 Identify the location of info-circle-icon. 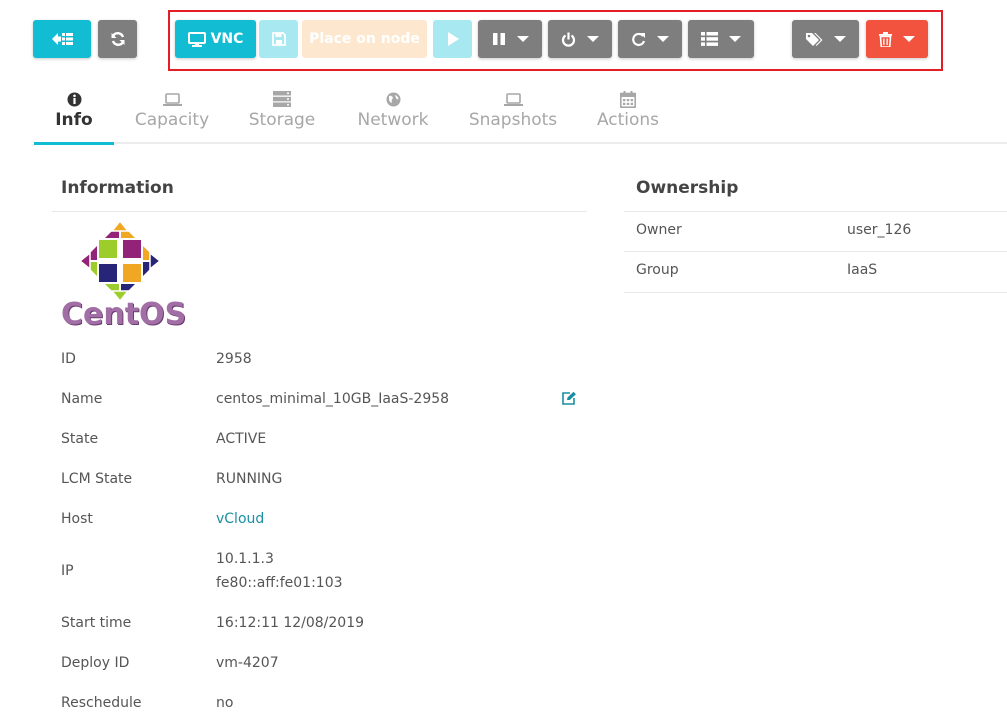
(74, 99).